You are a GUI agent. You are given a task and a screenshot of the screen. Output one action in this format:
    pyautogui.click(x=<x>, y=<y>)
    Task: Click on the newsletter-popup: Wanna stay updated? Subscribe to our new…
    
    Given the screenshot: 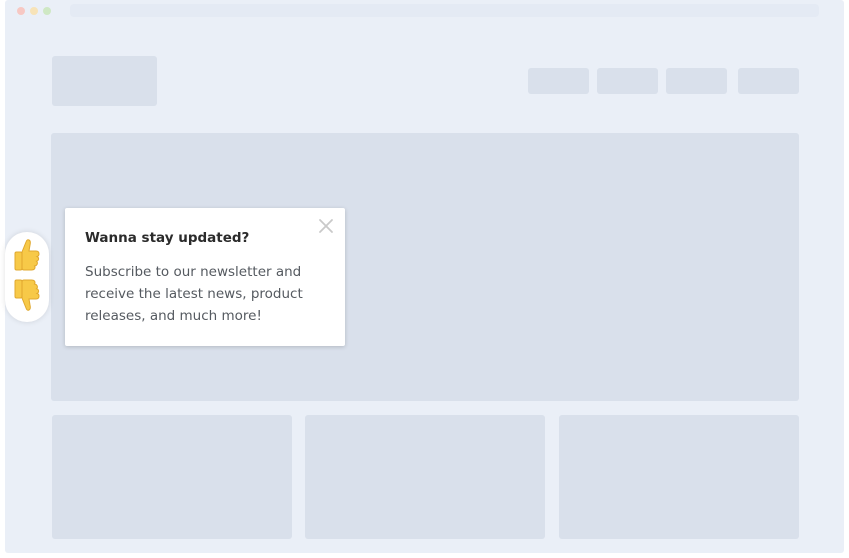 What is the action you would take?
    pyautogui.click(x=205, y=277)
    